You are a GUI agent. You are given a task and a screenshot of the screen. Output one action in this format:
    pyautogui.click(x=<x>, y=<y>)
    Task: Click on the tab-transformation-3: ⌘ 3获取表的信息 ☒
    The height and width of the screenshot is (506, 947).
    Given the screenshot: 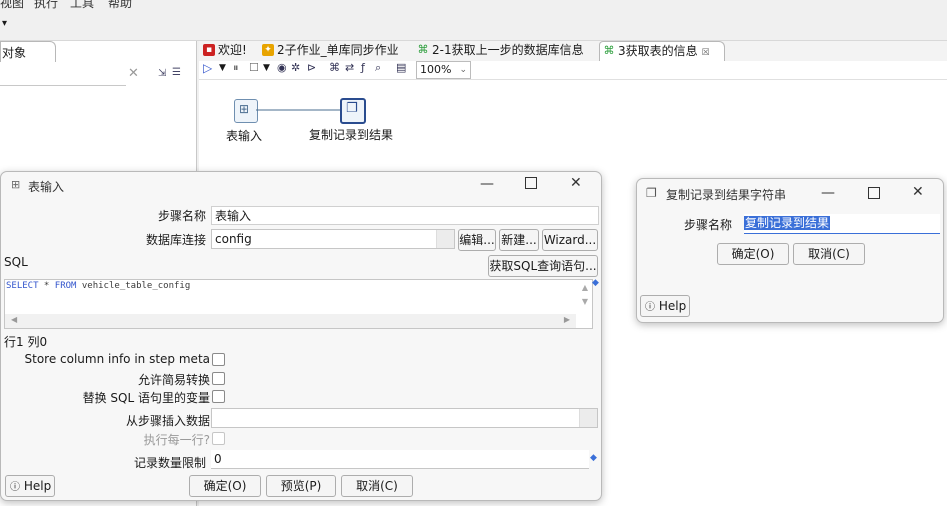 What is the action you would take?
    pyautogui.click(x=662, y=51)
    